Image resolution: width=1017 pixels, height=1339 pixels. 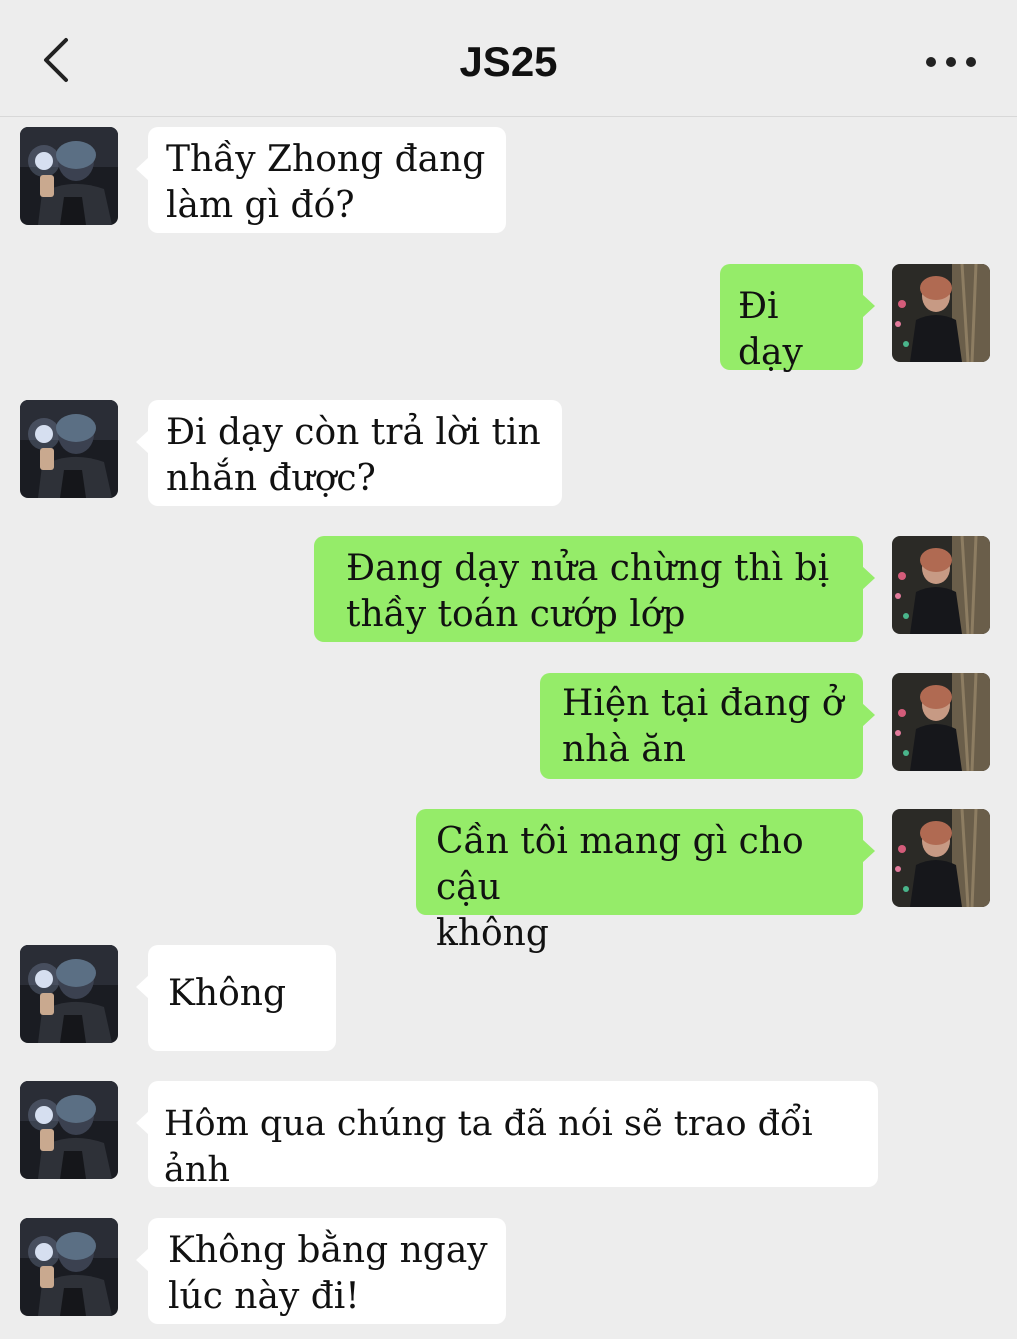 I want to click on chat-title: JS25, so click(x=508, y=61).